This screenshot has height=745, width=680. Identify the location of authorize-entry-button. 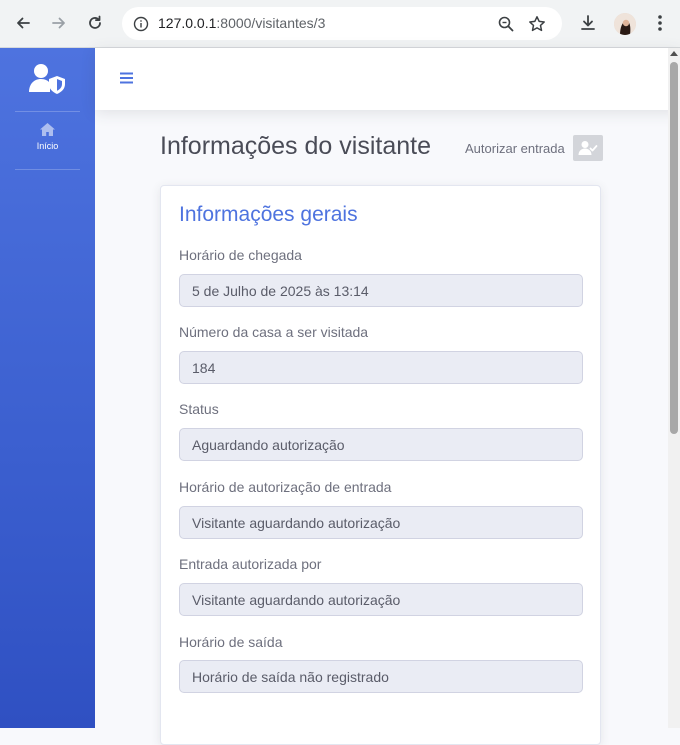
(587, 148).